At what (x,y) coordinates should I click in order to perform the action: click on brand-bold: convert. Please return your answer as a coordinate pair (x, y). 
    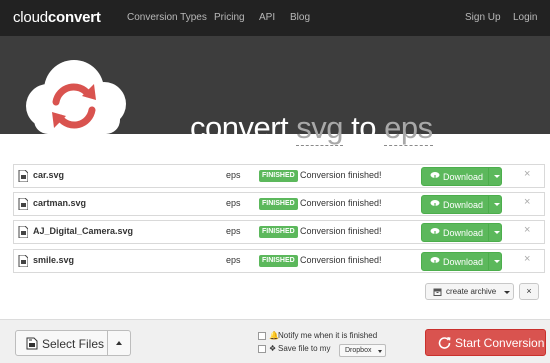
    Looking at the image, I should click on (74, 17).